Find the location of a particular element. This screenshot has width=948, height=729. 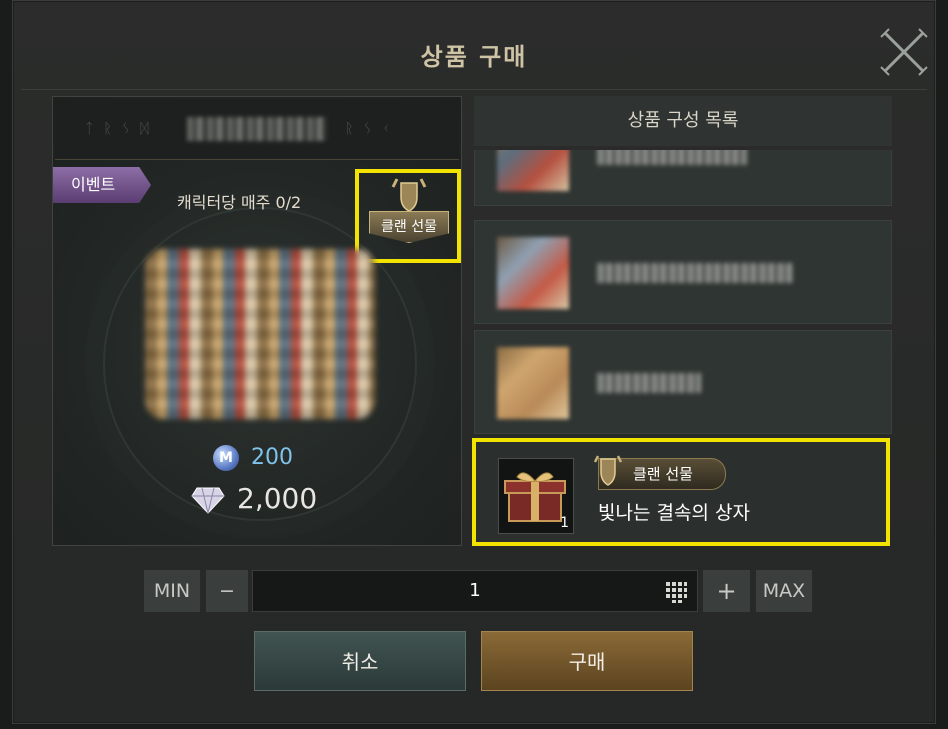

plus-button: + is located at coordinates (726, 591).